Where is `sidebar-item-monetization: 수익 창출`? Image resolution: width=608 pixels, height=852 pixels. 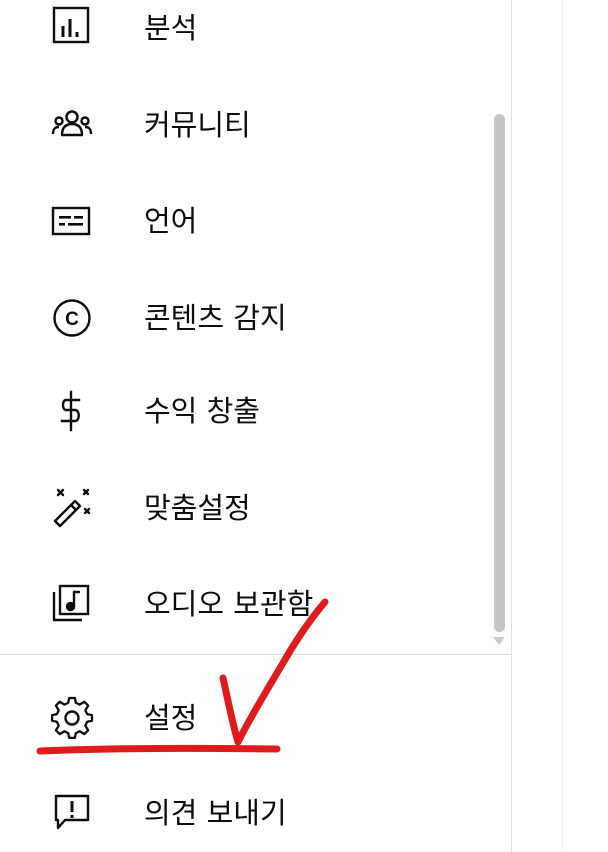
sidebar-item-monetization: 수익 창출 is located at coordinates (245, 411).